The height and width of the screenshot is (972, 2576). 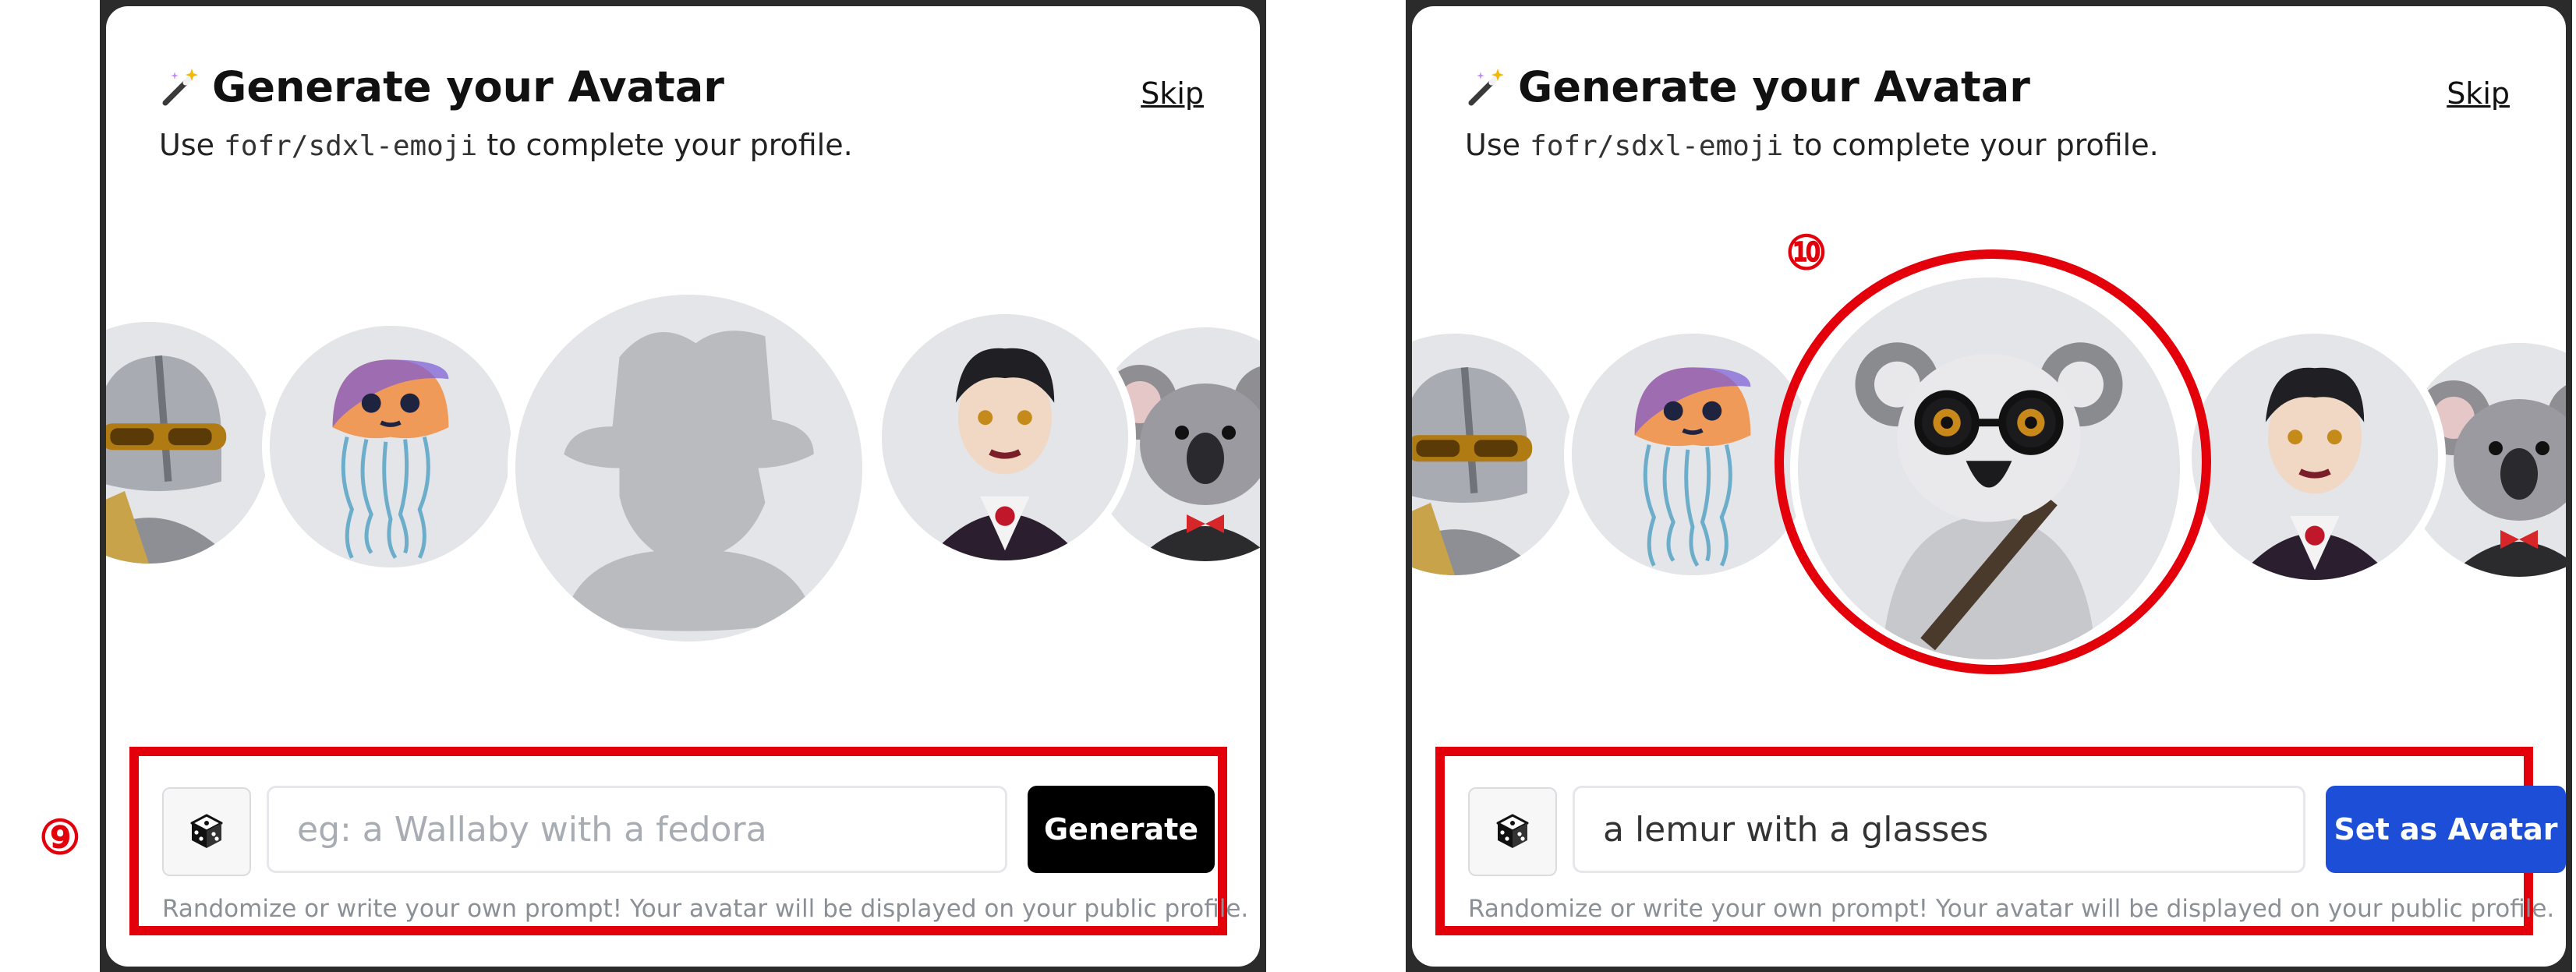 What do you see at coordinates (390, 447) in the screenshot?
I see `avatar-jellyfish` at bounding box center [390, 447].